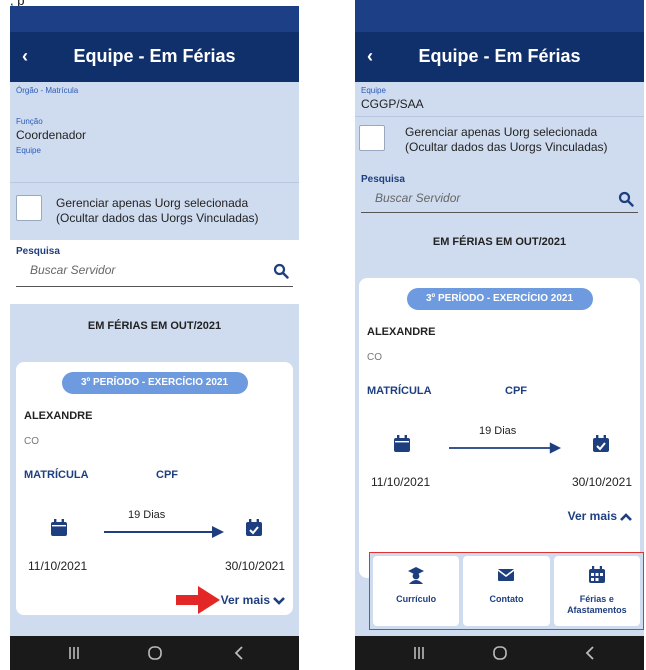 Image resolution: width=646 pixels, height=670 pixels. Describe the element at coordinates (506, 599) in the screenshot. I see `contato-label: Contato` at that location.